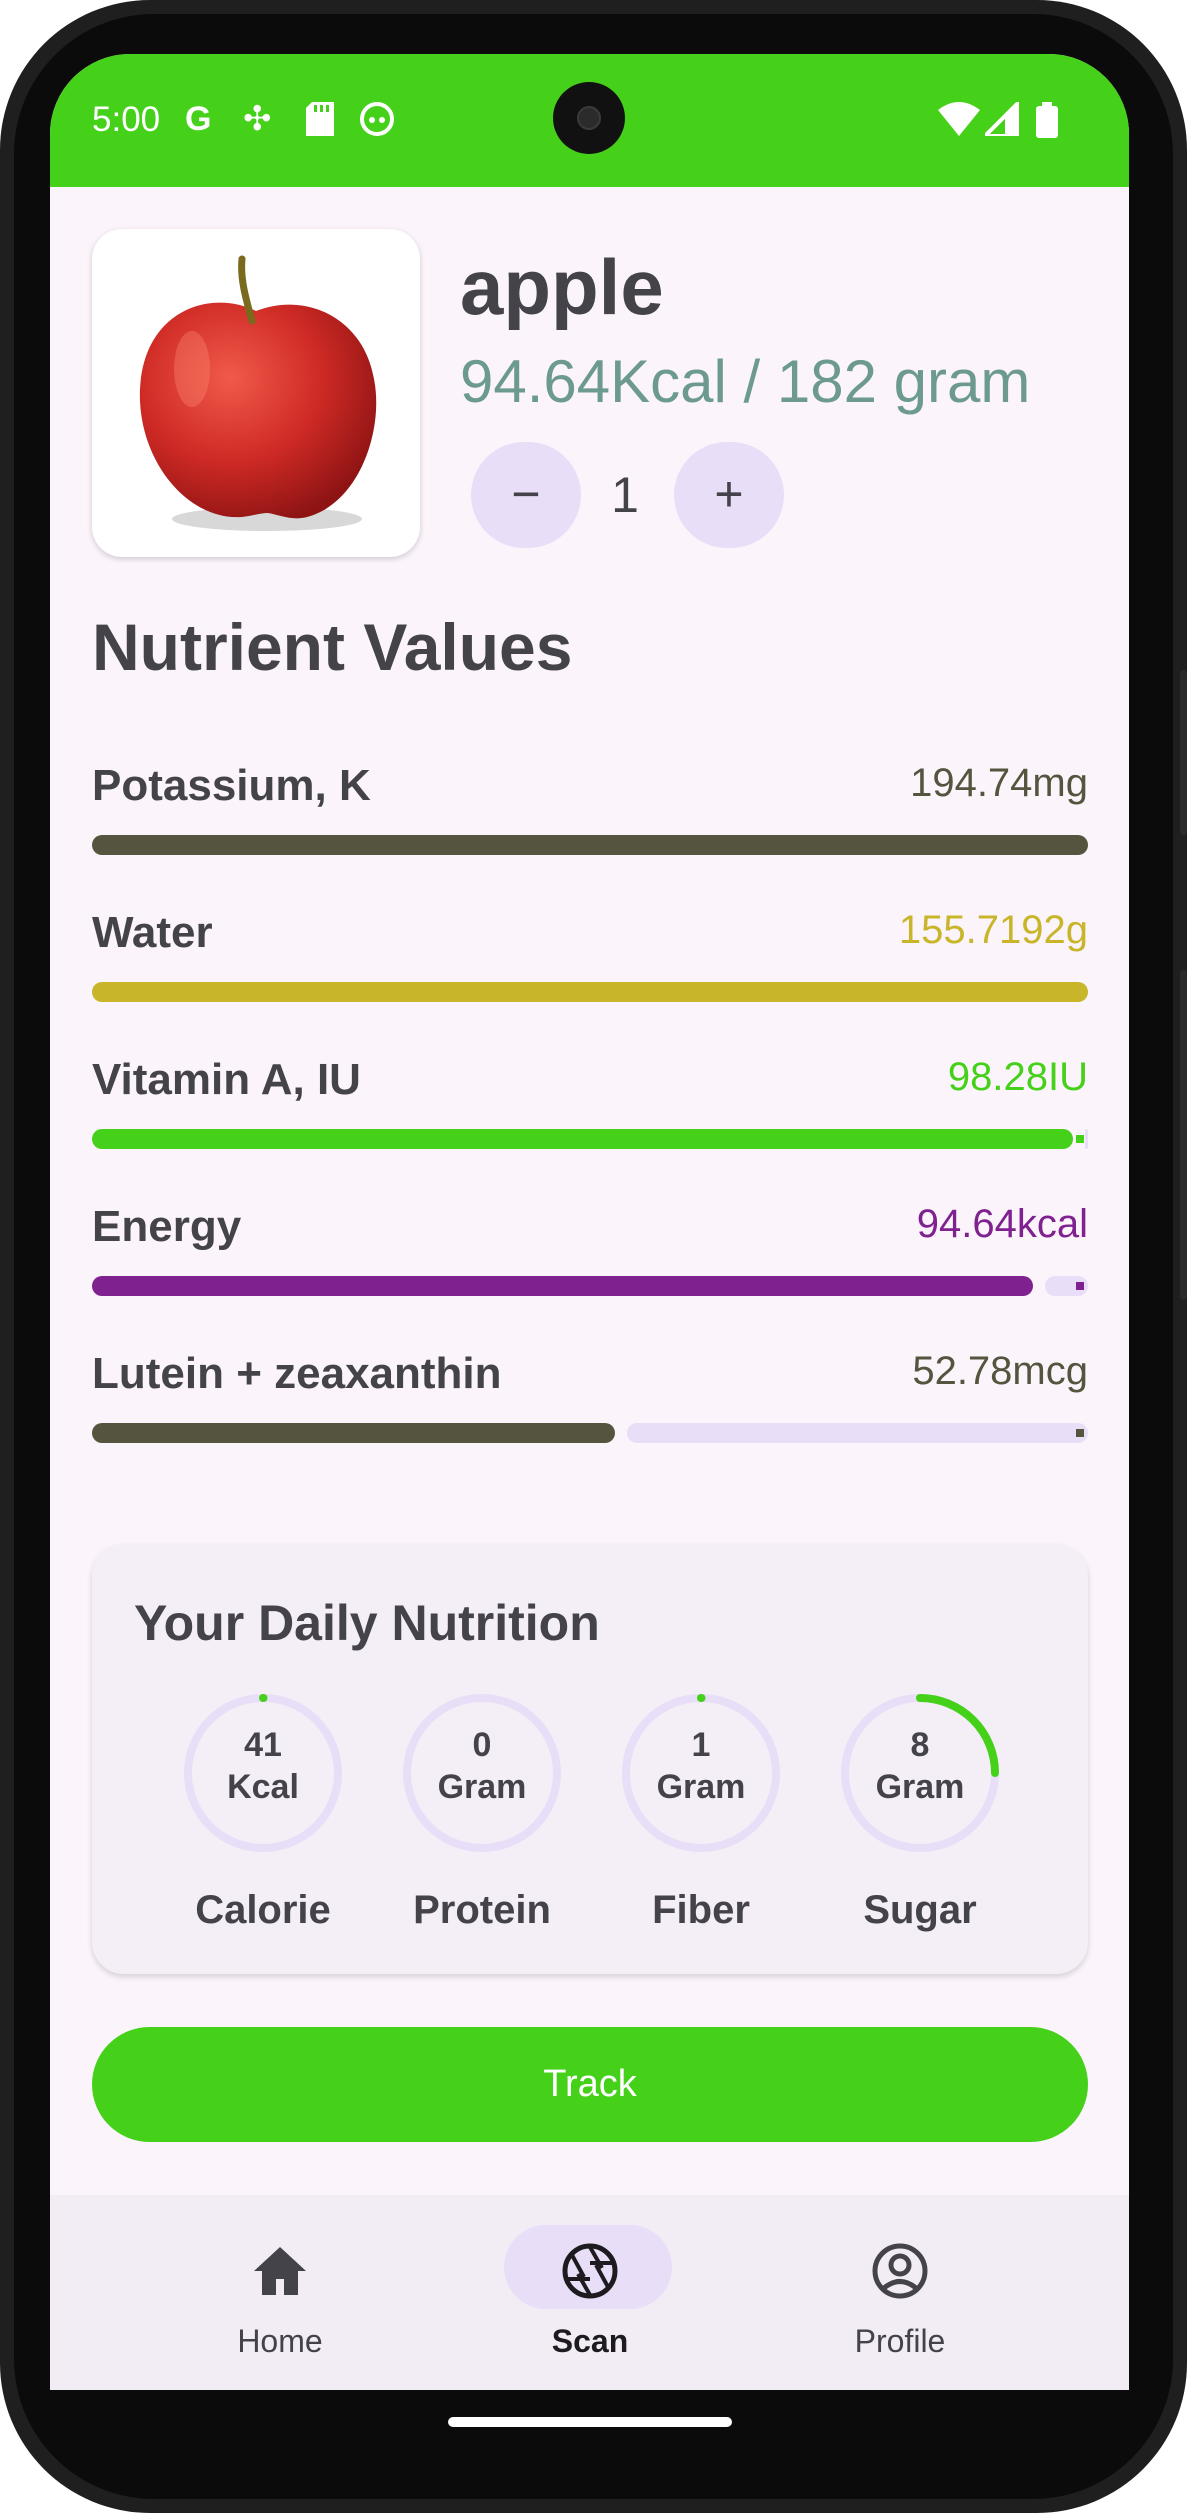 This screenshot has width=1187, height=2513. I want to click on bottom-navigation: Home Scan Profile, so click(589, 2292).